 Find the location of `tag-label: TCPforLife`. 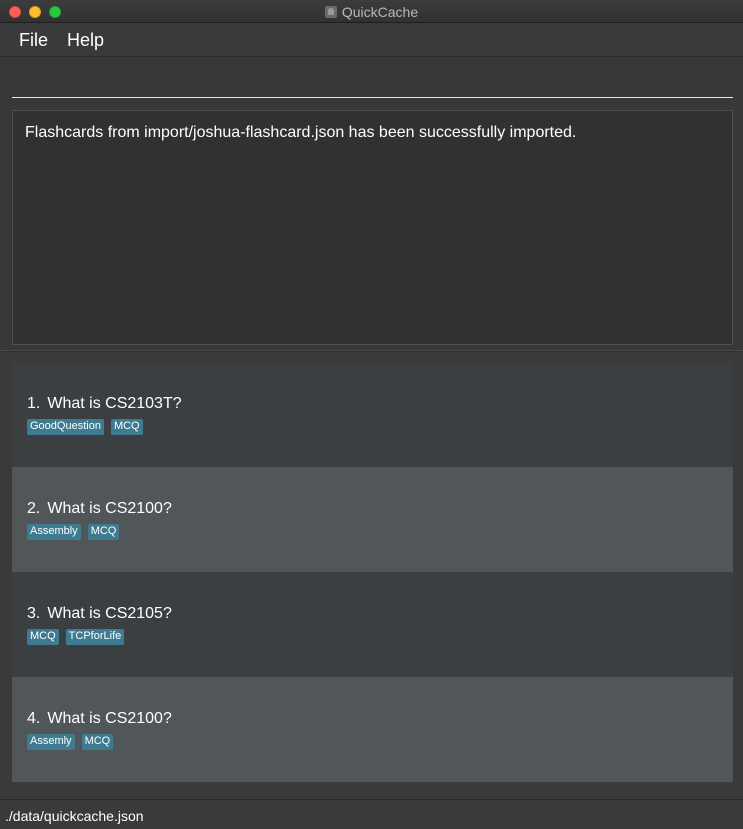

tag-label: TCPforLife is located at coordinates (95, 637).